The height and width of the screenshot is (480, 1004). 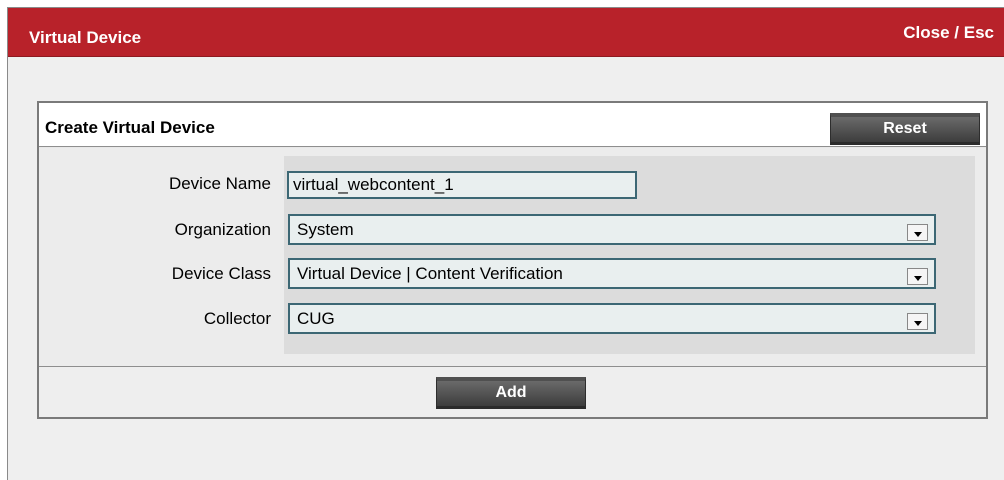 I want to click on collector-value: CUG, so click(x=316, y=318).